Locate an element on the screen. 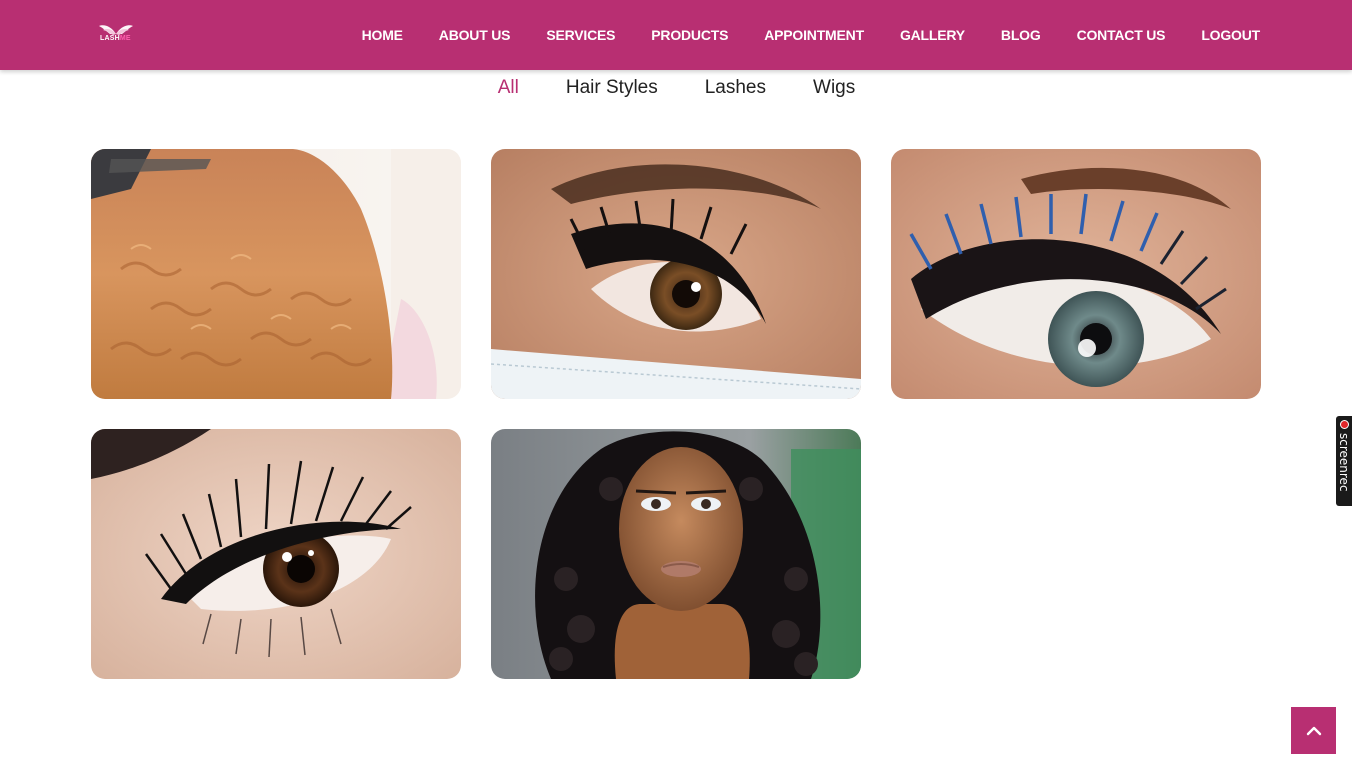 The image size is (1352, 764). chevron-up-icon is located at coordinates (1313, 730).